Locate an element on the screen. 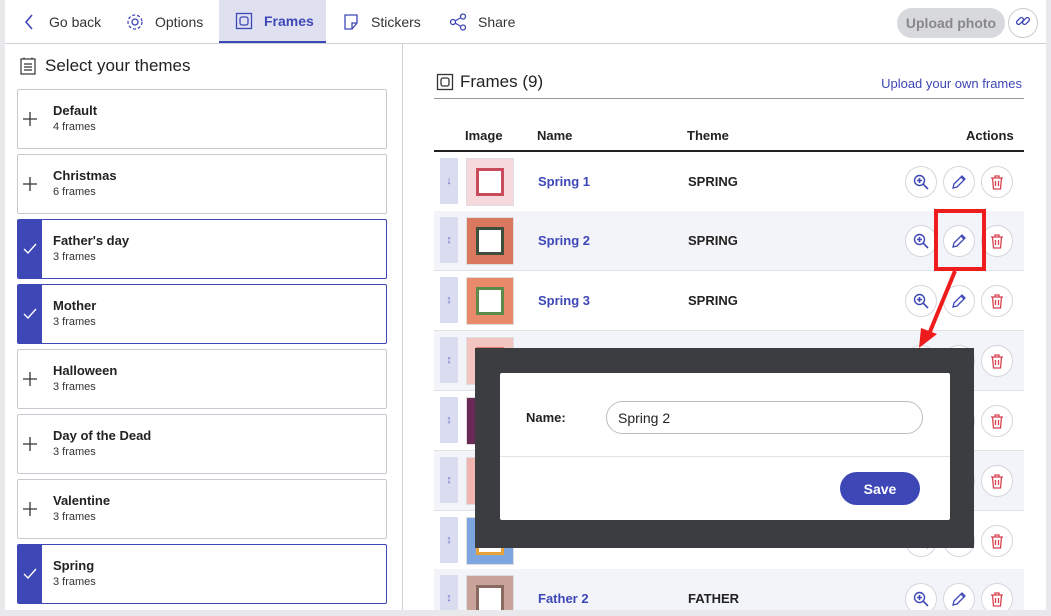  name-field-label: Name: is located at coordinates (546, 417).